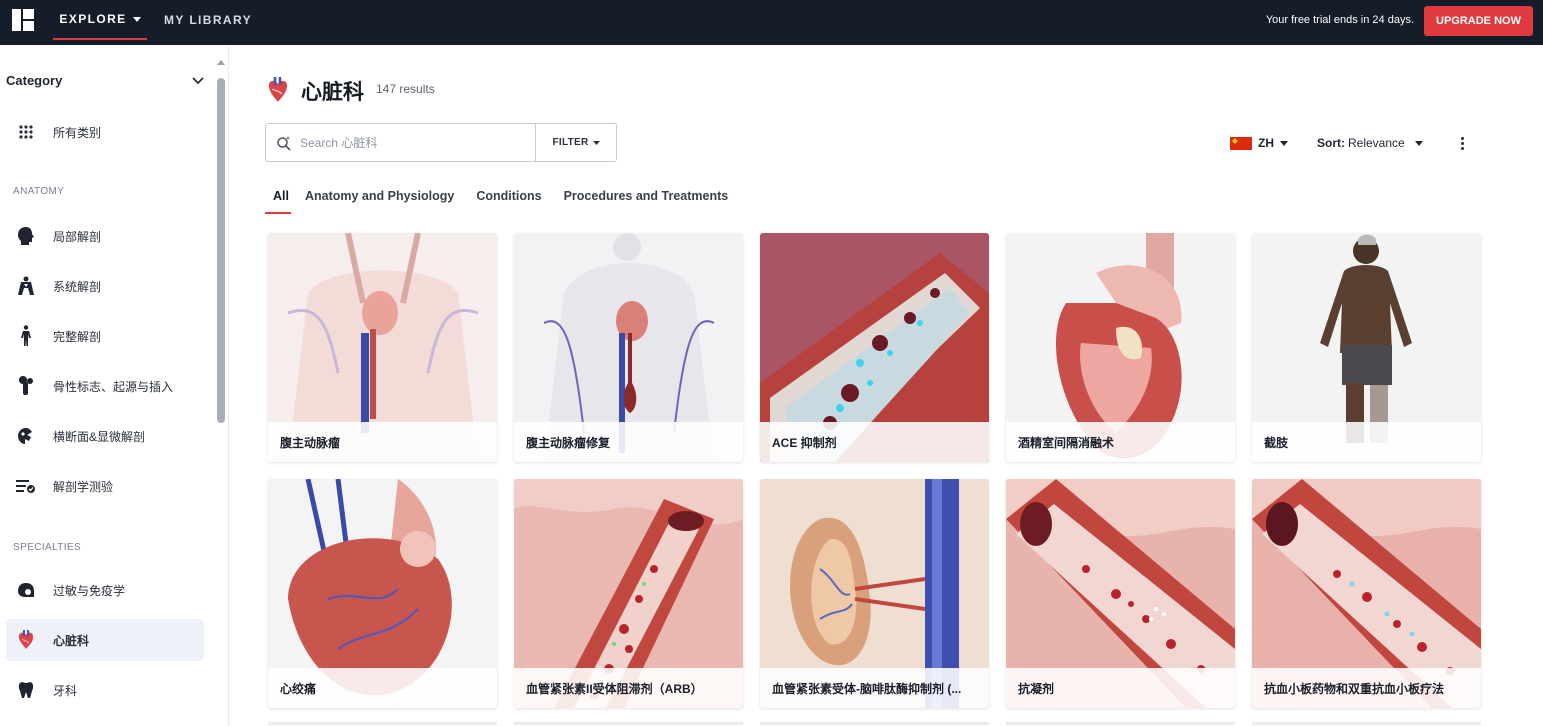 This screenshot has height=726, width=1543. Describe the element at coordinates (284, 143) in the screenshot. I see `search-sparkle-icon` at that location.